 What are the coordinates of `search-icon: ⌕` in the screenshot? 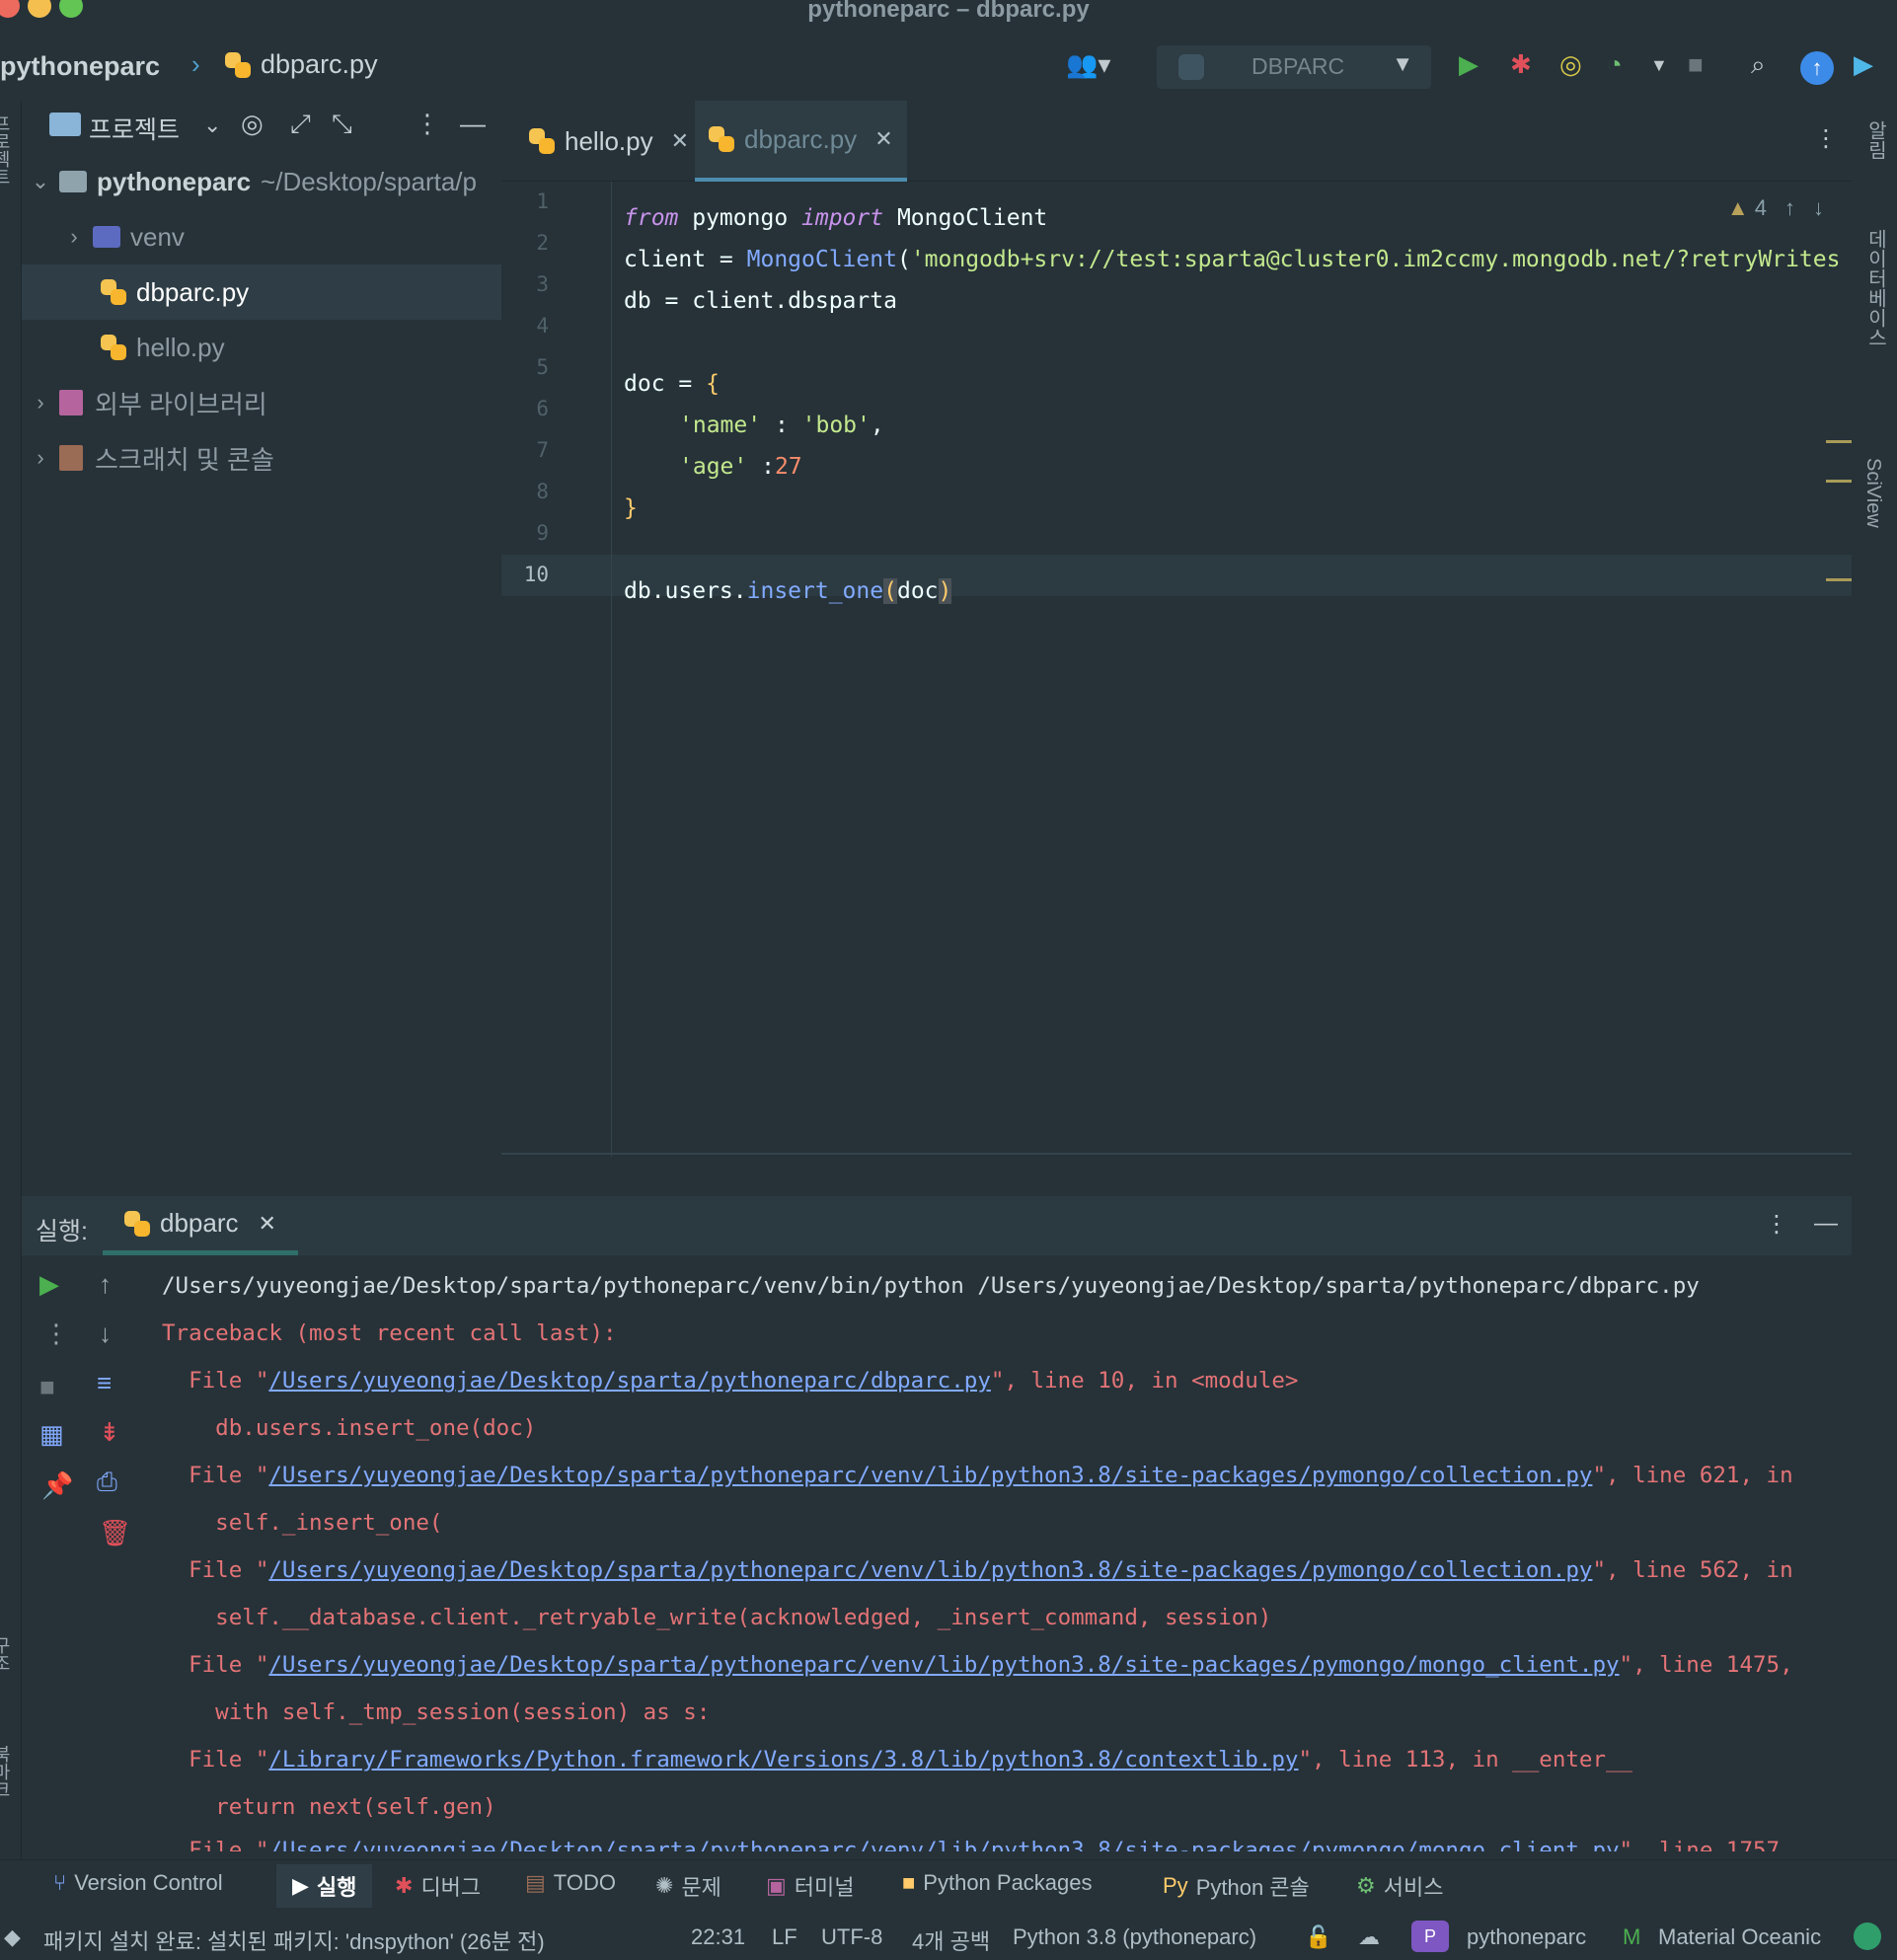 It's located at (1759, 65).